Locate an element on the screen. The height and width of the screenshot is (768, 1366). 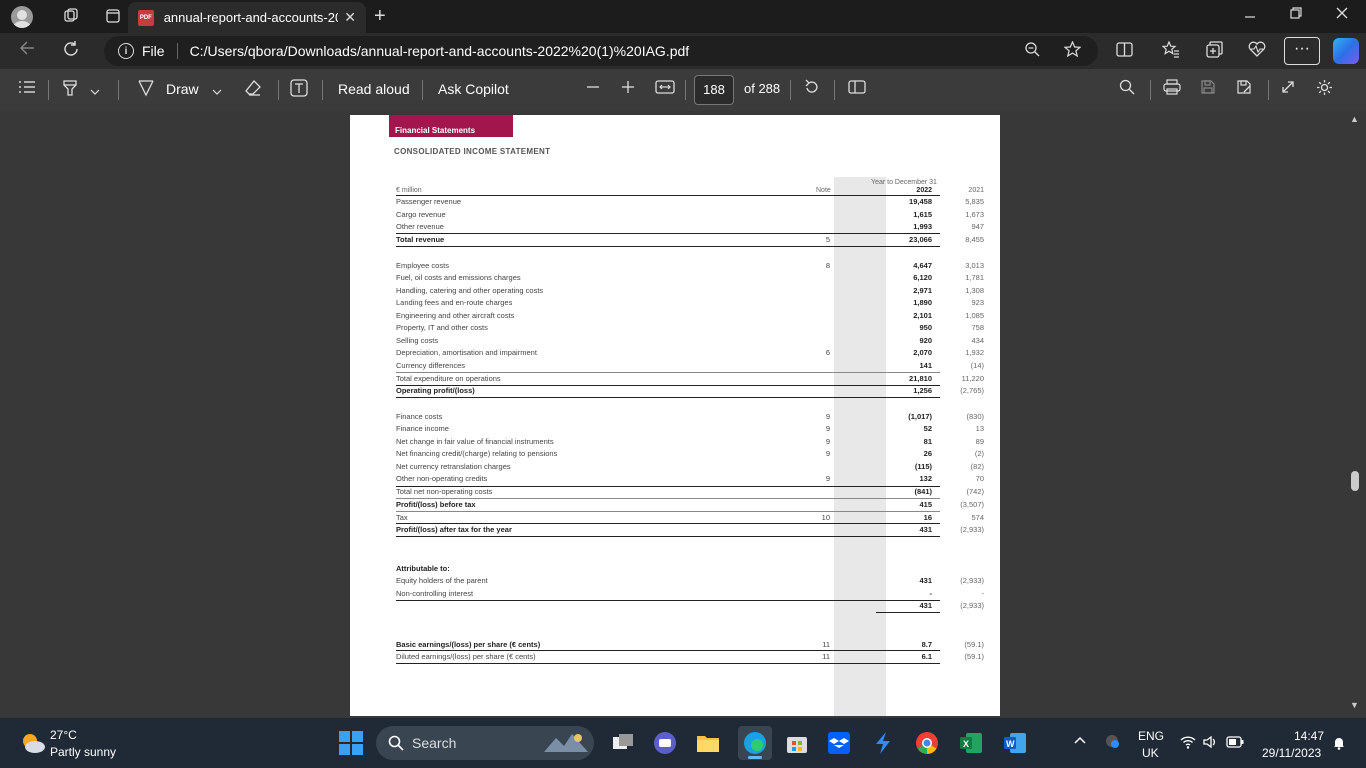
defender-icon is located at coordinates (1112, 742).